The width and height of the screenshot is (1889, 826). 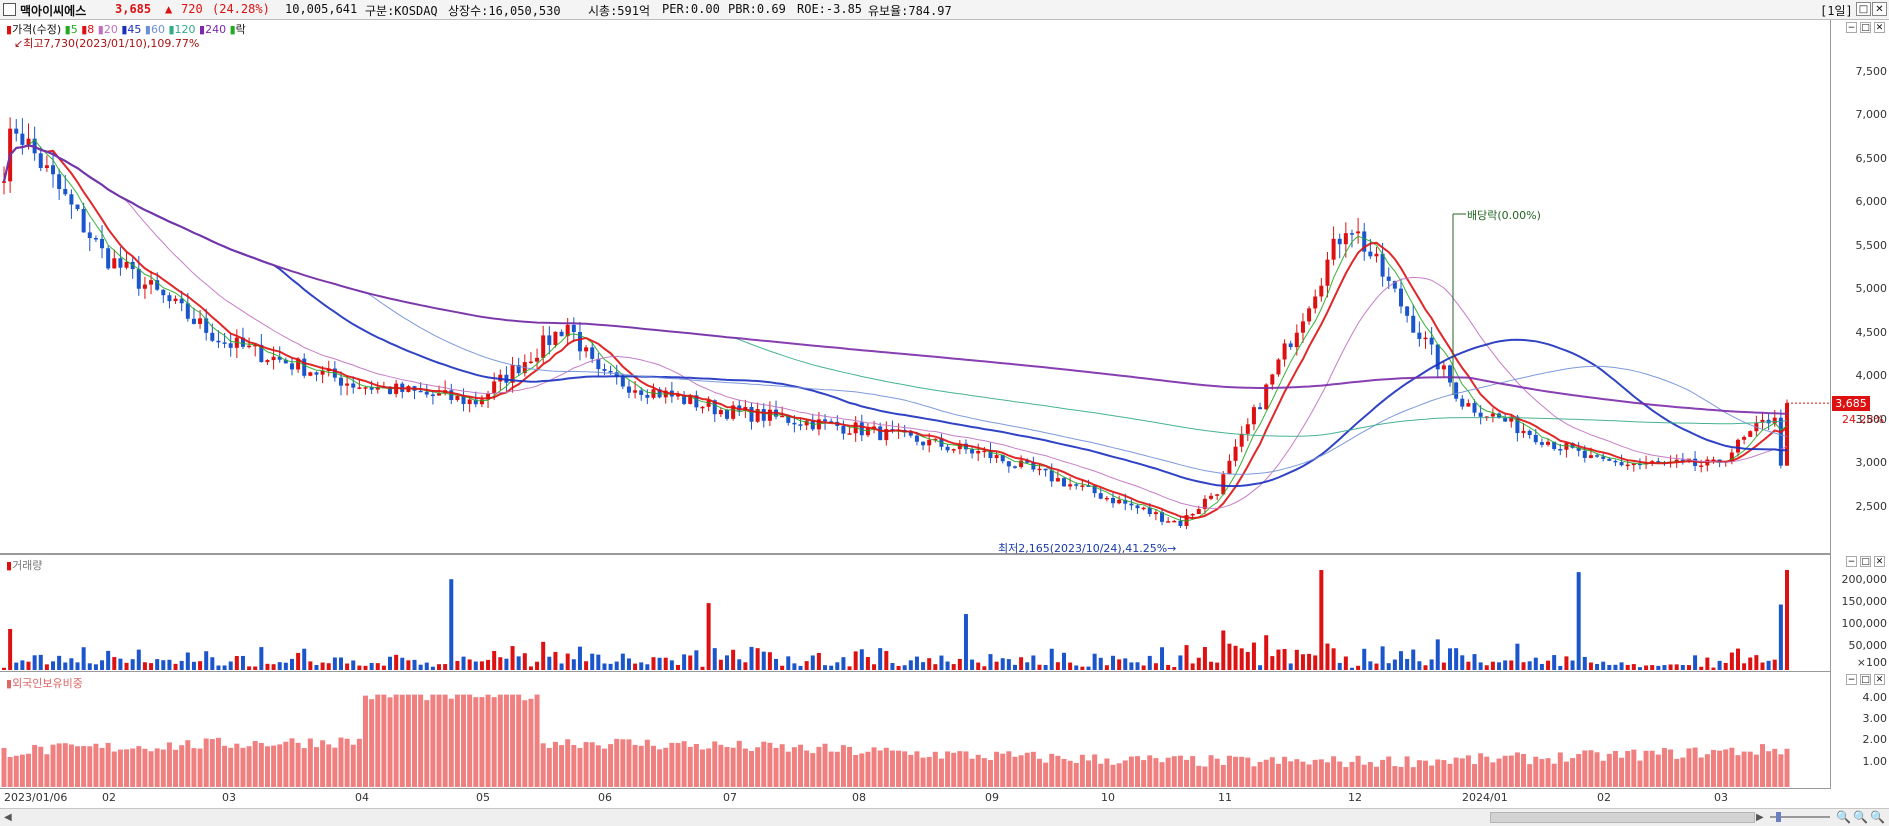 What do you see at coordinates (1860, 817) in the screenshot?
I see `zoom-reset-icon: 🔍` at bounding box center [1860, 817].